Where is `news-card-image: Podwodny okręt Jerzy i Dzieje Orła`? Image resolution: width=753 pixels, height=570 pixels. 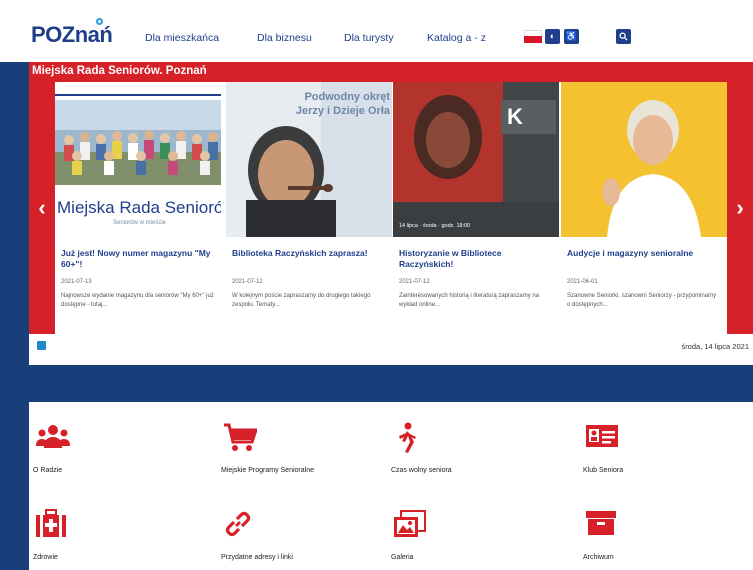
news-card-image: Podwodny okręt Jerzy i Dzieje Orła is located at coordinates (309, 159).